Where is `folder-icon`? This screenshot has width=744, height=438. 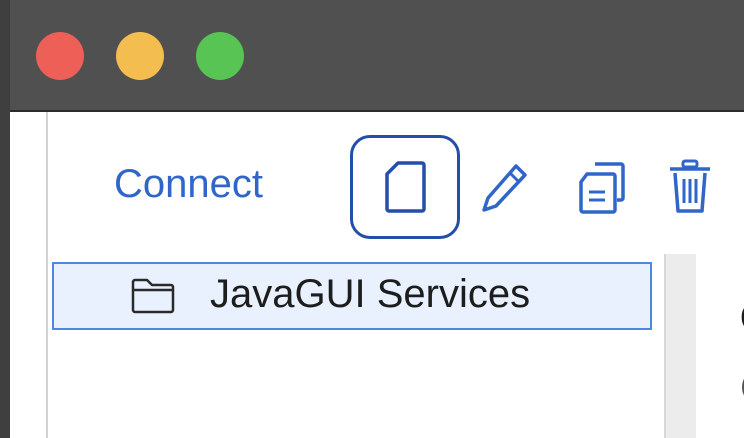 folder-icon is located at coordinates (153, 296).